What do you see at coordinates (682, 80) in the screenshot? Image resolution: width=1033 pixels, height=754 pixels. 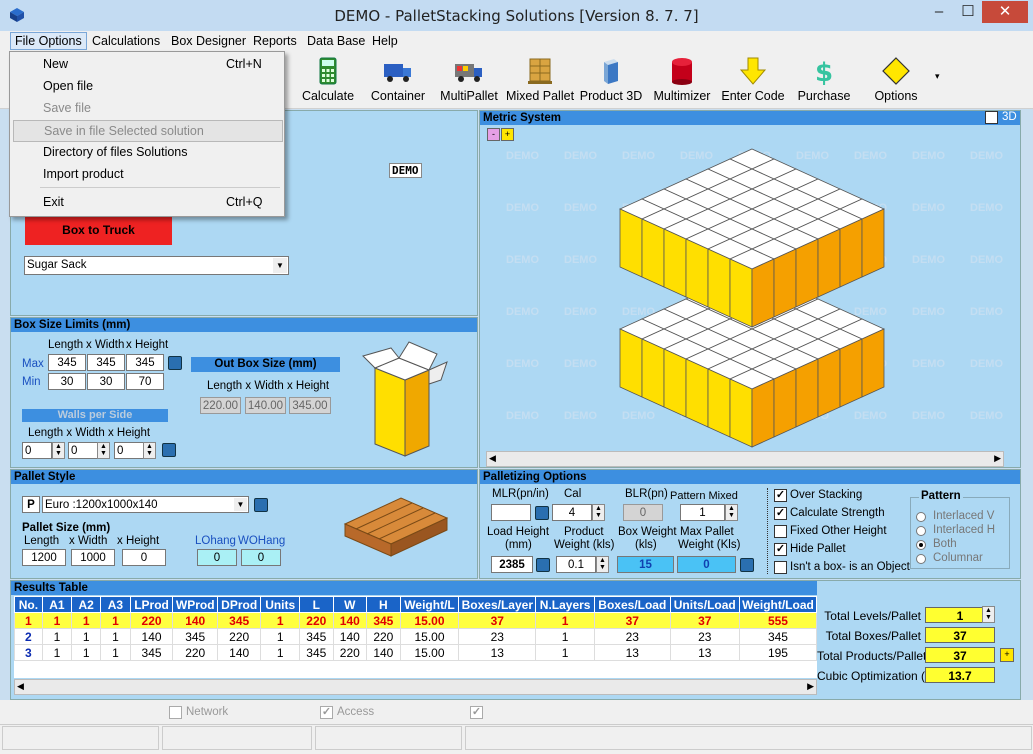 I see `multimizer-button: Multimizer` at bounding box center [682, 80].